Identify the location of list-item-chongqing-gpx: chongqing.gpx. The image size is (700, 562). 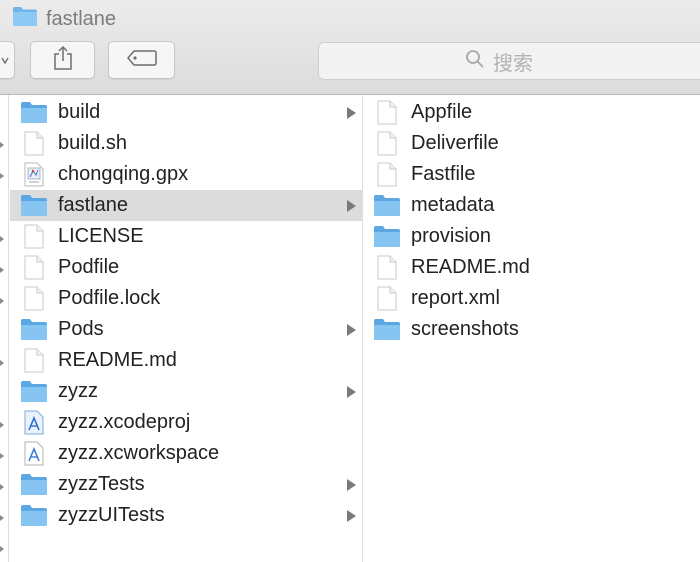
(186, 174).